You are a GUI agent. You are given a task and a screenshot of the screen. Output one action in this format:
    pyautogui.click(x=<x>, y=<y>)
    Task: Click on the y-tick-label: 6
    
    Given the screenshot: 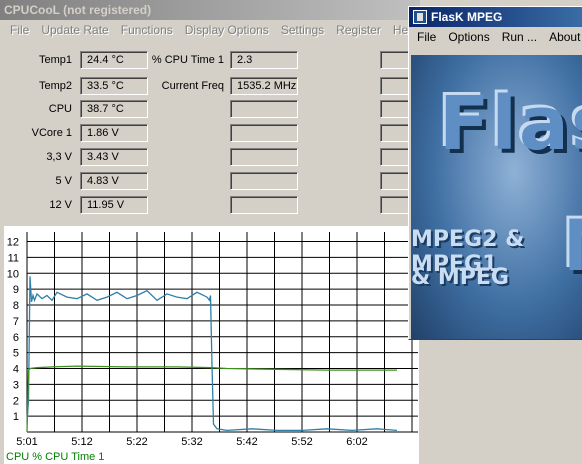 What is the action you would take?
    pyautogui.click(x=16, y=338)
    